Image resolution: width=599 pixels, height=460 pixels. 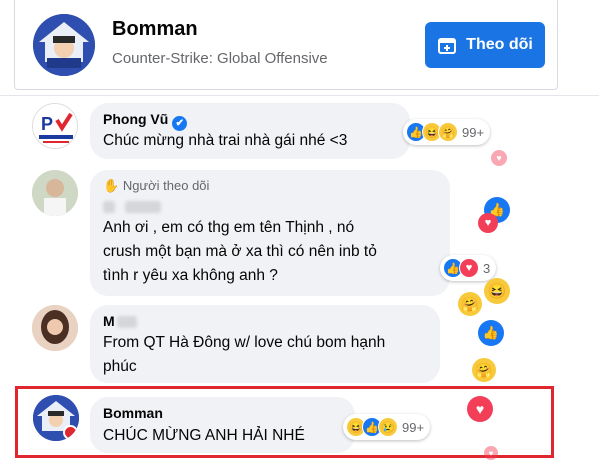 I want to click on reaction-count: 99+, so click(x=473, y=132).